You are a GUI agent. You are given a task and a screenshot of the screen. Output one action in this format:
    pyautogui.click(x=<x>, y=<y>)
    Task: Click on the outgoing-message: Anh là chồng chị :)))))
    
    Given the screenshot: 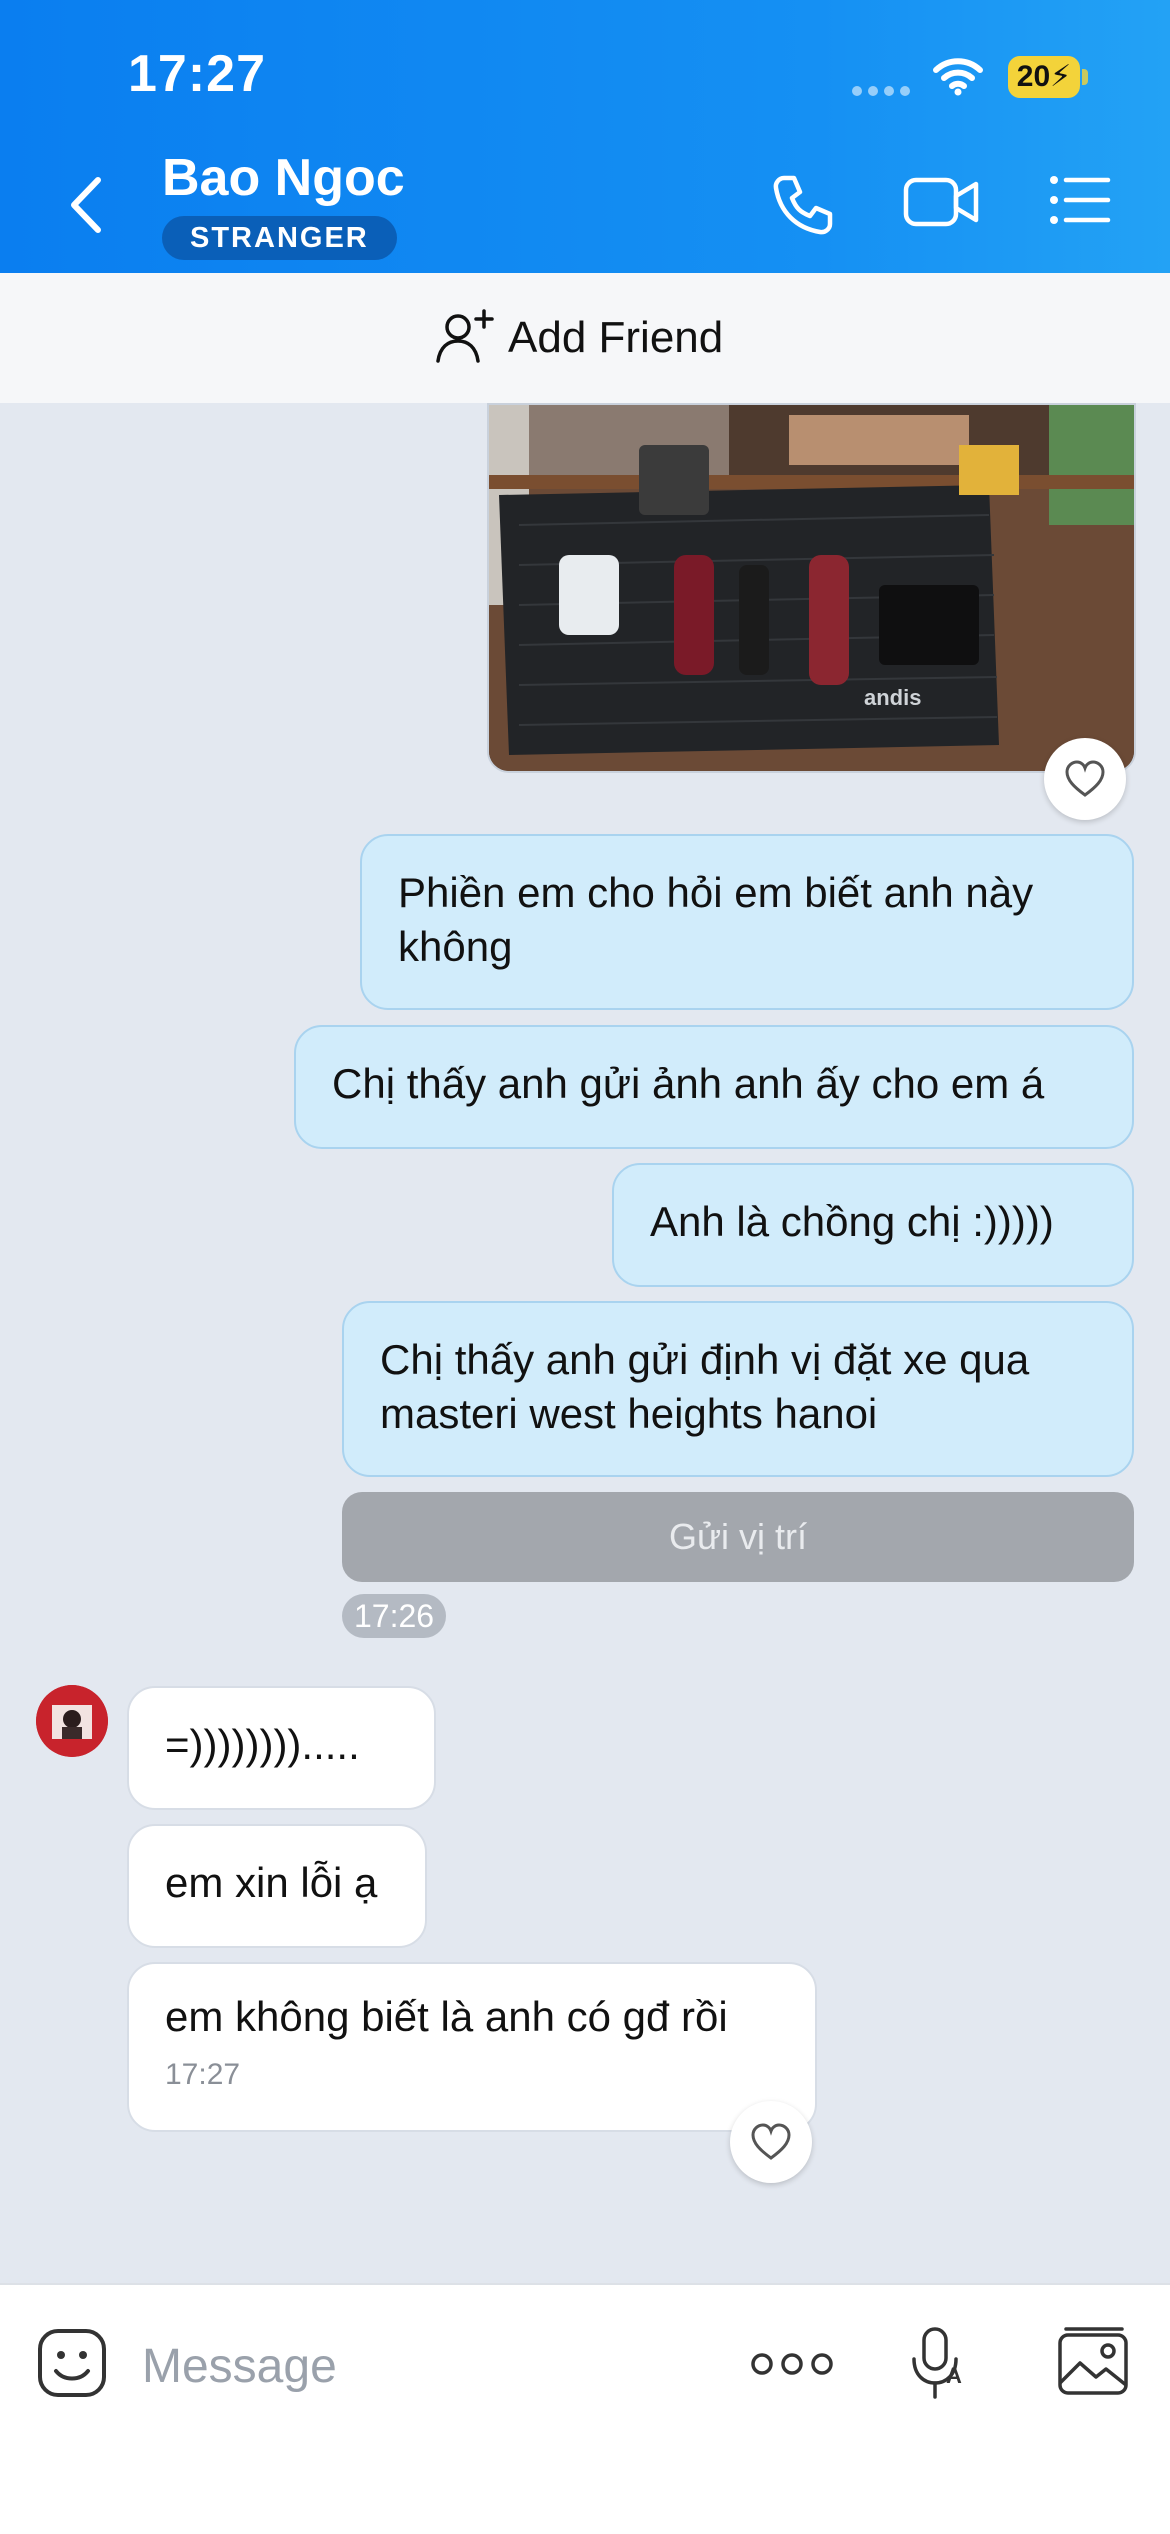 What is the action you would take?
    pyautogui.click(x=873, y=1225)
    